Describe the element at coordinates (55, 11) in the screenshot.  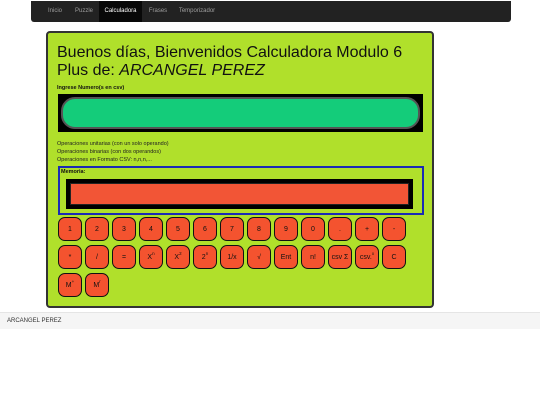
I see `nav-inicio: Inicio` at that location.